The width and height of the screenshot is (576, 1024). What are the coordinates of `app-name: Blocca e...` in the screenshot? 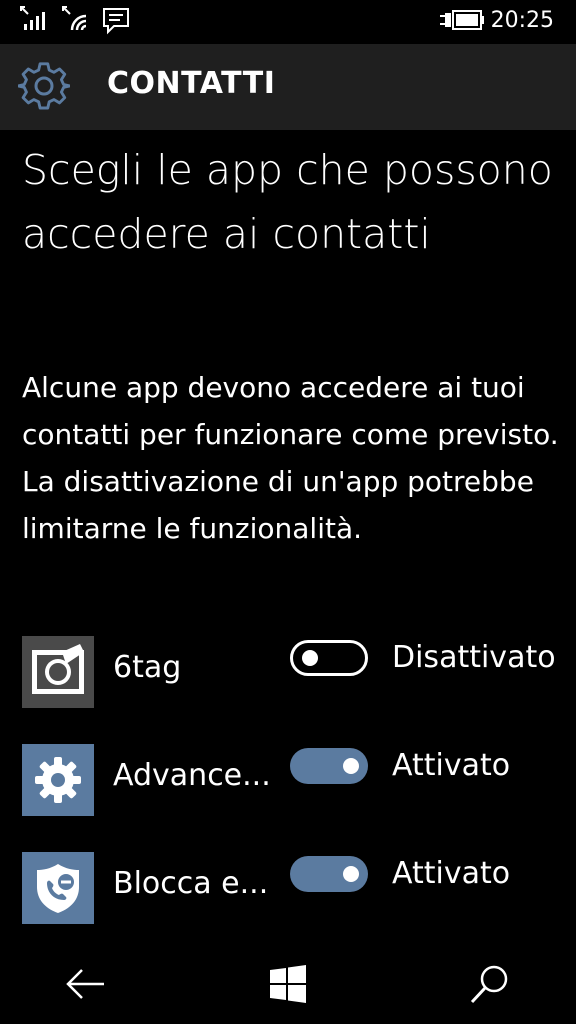 It's located at (191, 883).